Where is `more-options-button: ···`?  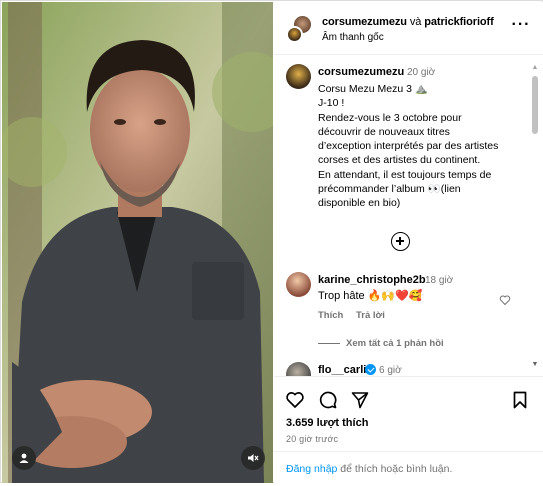 more-options-button: ··· is located at coordinates (521, 26).